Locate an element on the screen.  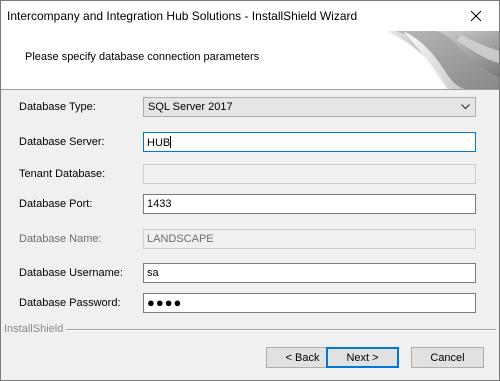
tenant-database-row: Tenant Database: is located at coordinates (250, 175).